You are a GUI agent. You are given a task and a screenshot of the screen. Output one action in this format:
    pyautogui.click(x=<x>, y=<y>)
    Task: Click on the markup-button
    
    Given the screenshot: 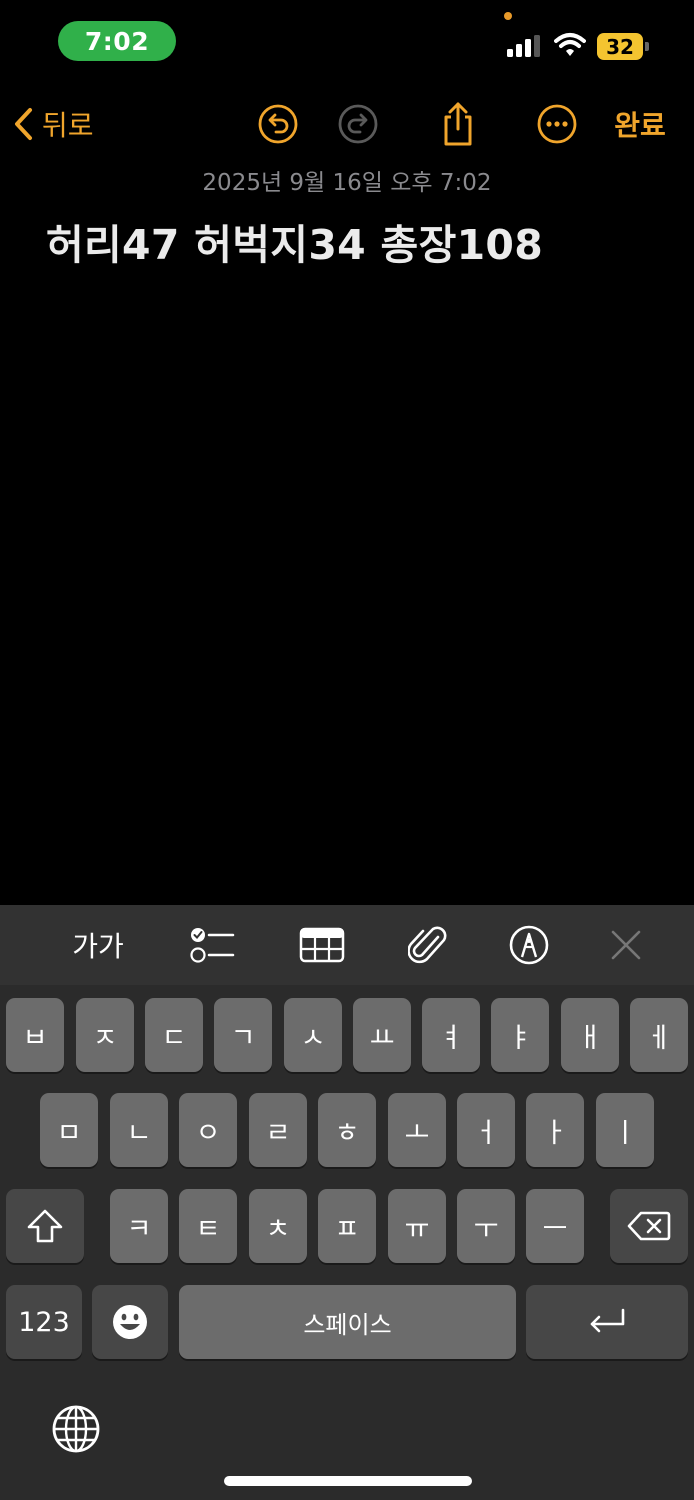 What is the action you would take?
    pyautogui.click(x=529, y=945)
    